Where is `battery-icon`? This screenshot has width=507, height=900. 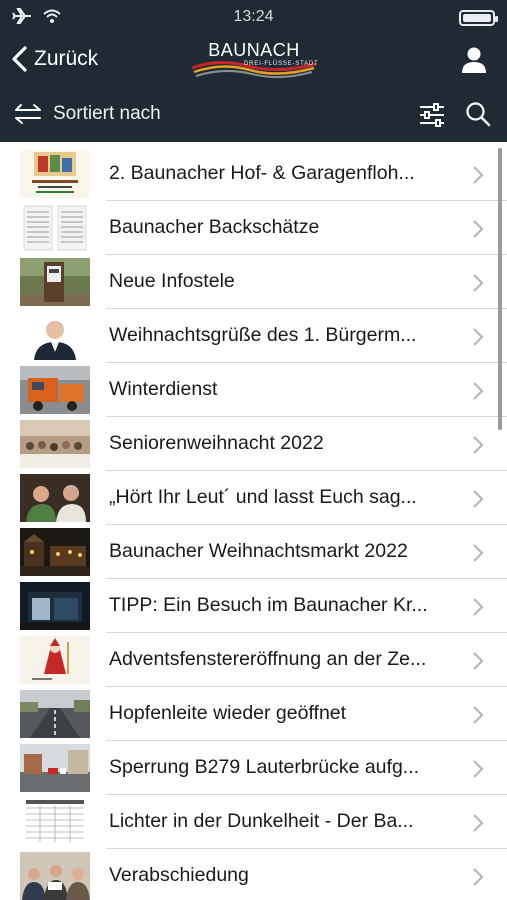 battery-icon is located at coordinates (478, 18).